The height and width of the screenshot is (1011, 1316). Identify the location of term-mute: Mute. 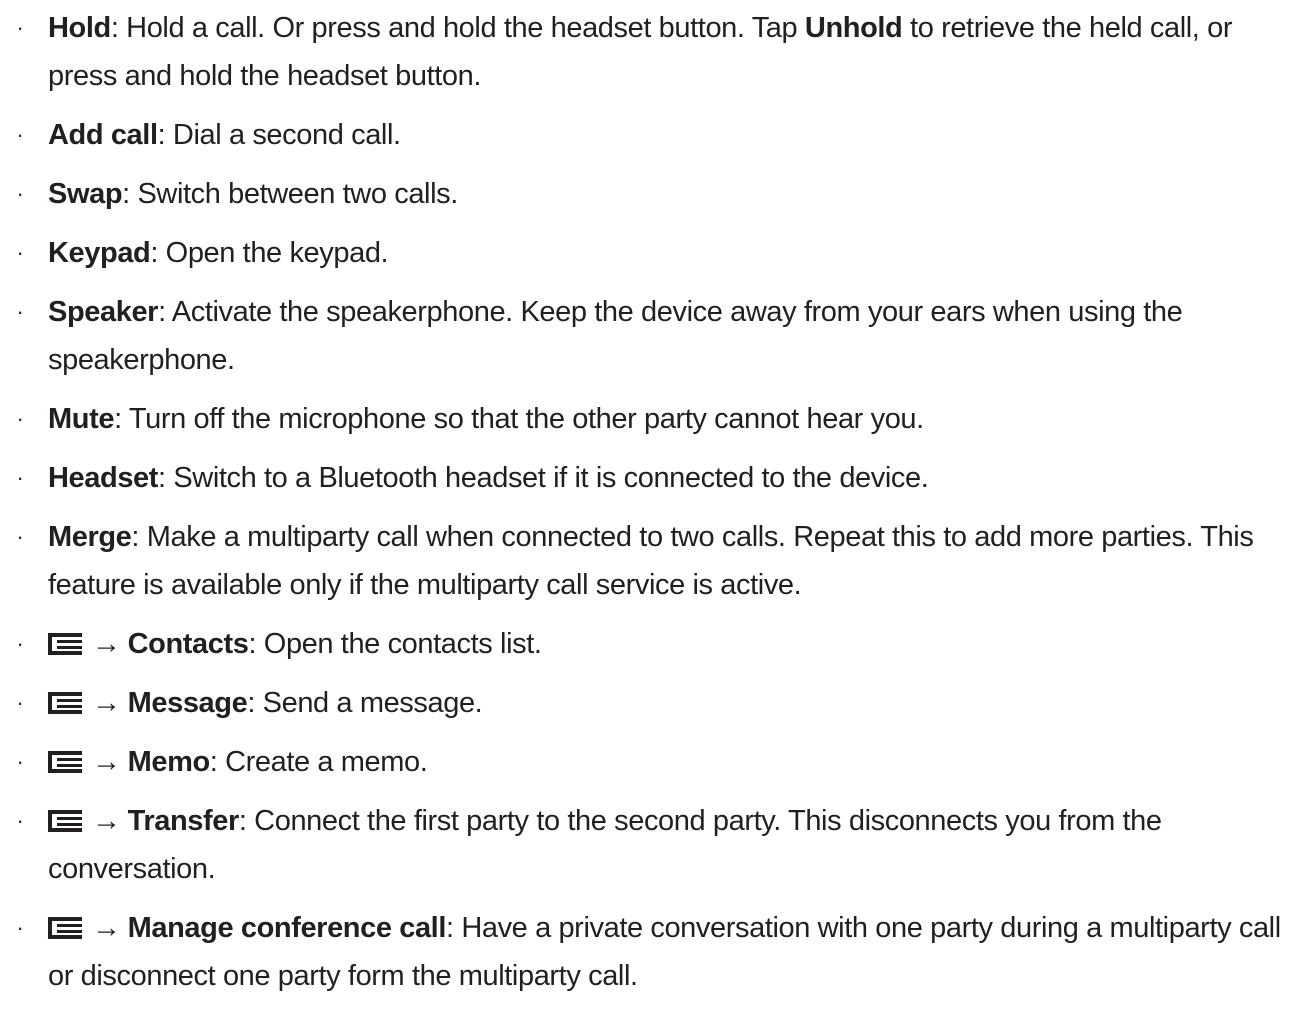
(81, 419).